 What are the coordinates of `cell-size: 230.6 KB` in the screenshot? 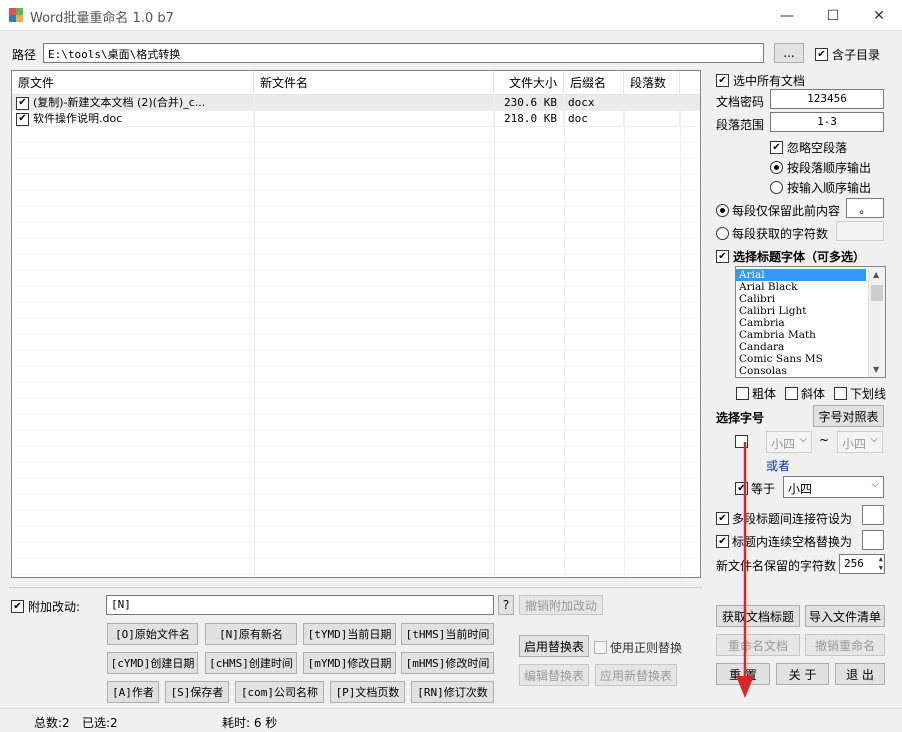 It's located at (529, 103).